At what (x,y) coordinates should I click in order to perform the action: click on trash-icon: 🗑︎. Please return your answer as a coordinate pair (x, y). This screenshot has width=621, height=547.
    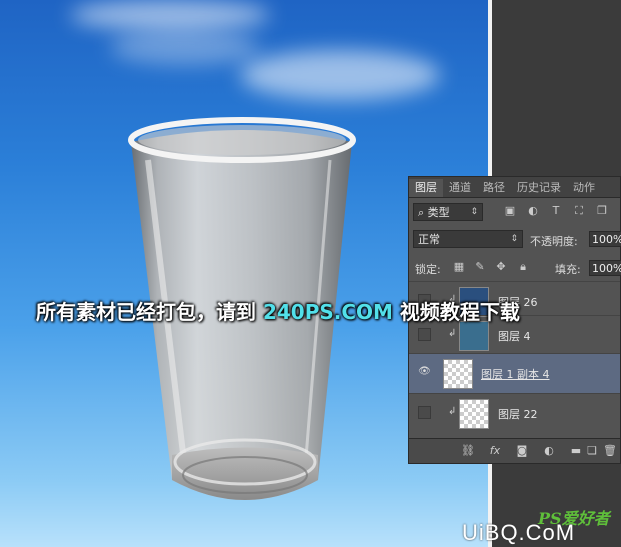
    Looking at the image, I should click on (610, 451).